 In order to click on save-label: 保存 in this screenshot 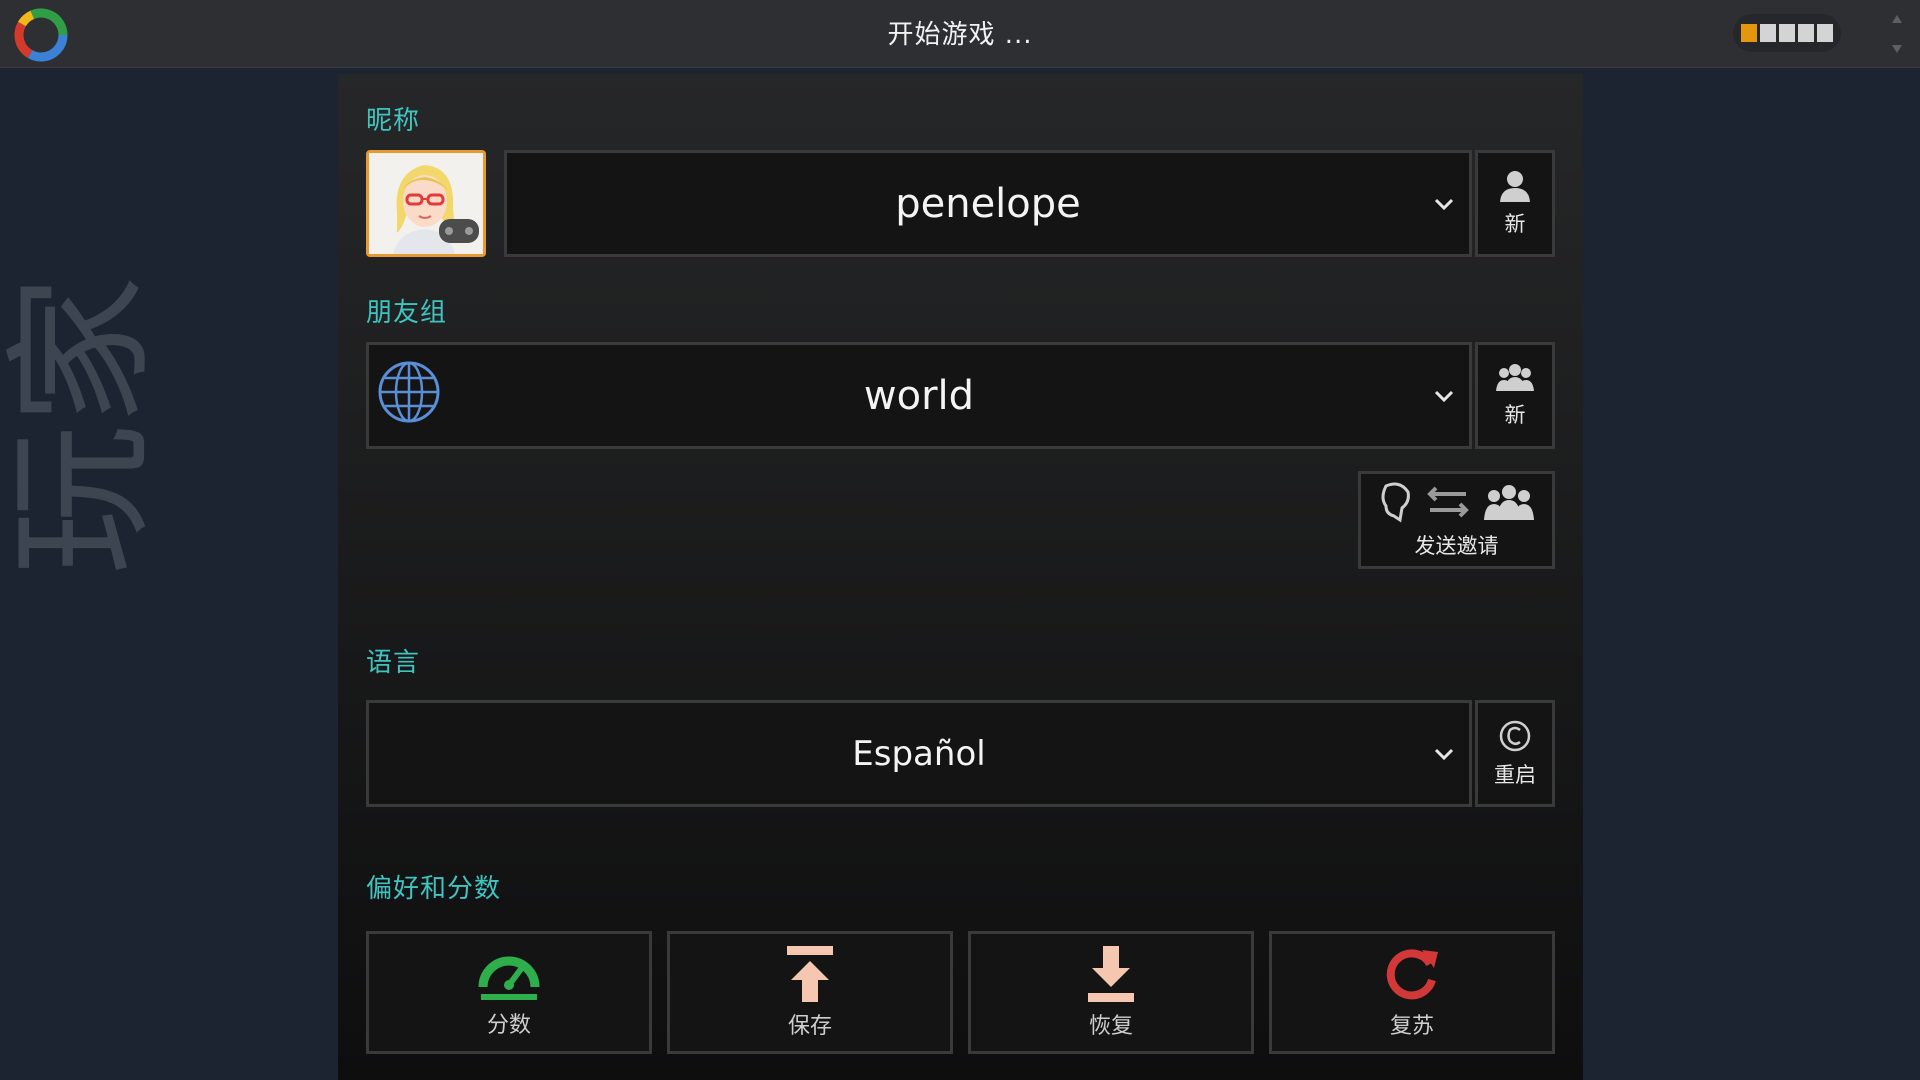, I will do `click(809, 1026)`.